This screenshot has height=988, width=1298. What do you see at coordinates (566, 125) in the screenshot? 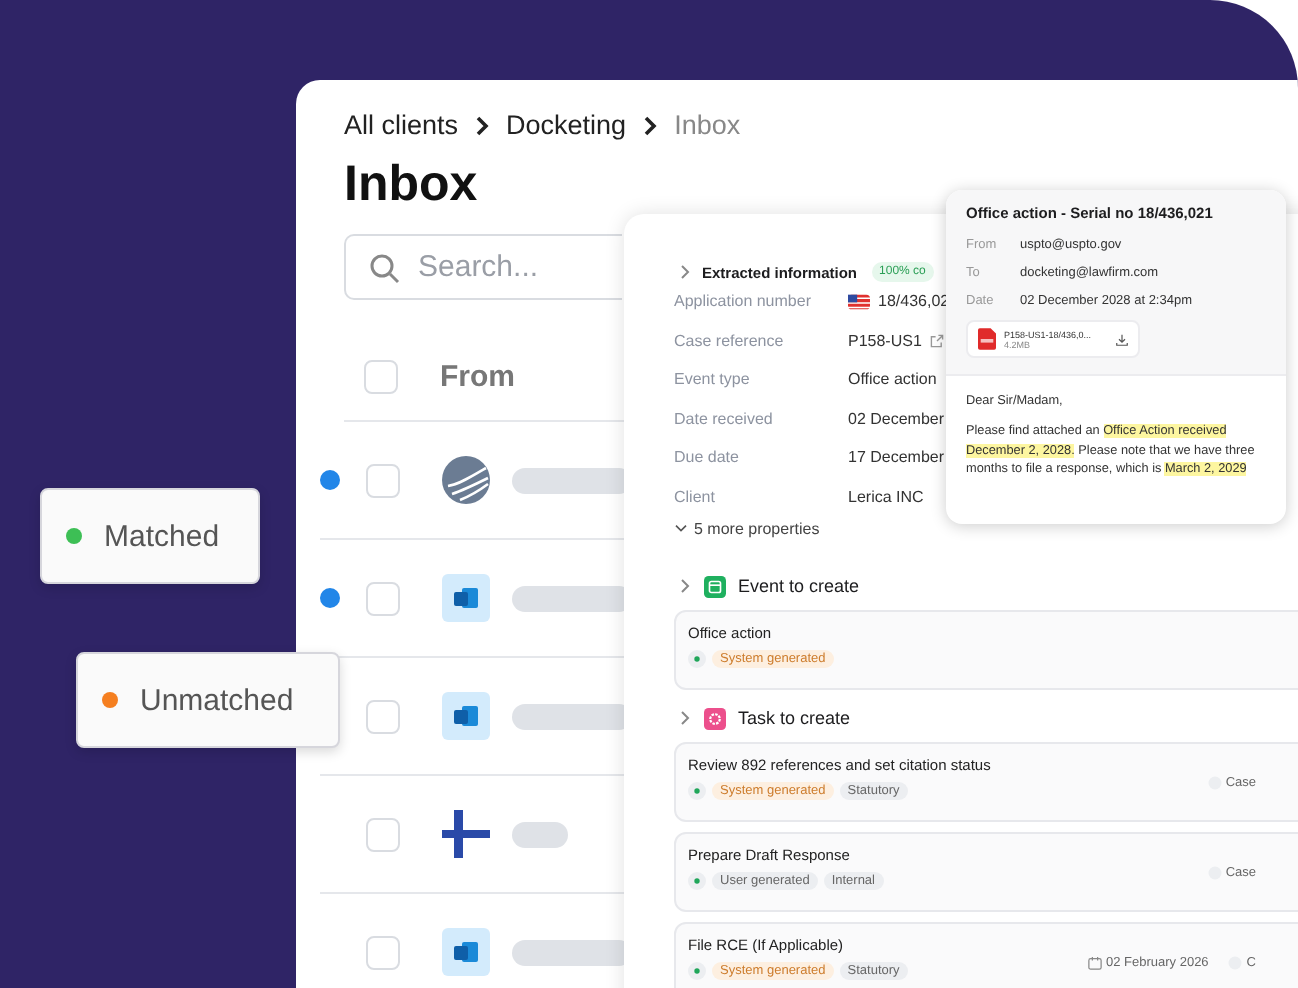
I see `breadcrumb-link: Docketing` at bounding box center [566, 125].